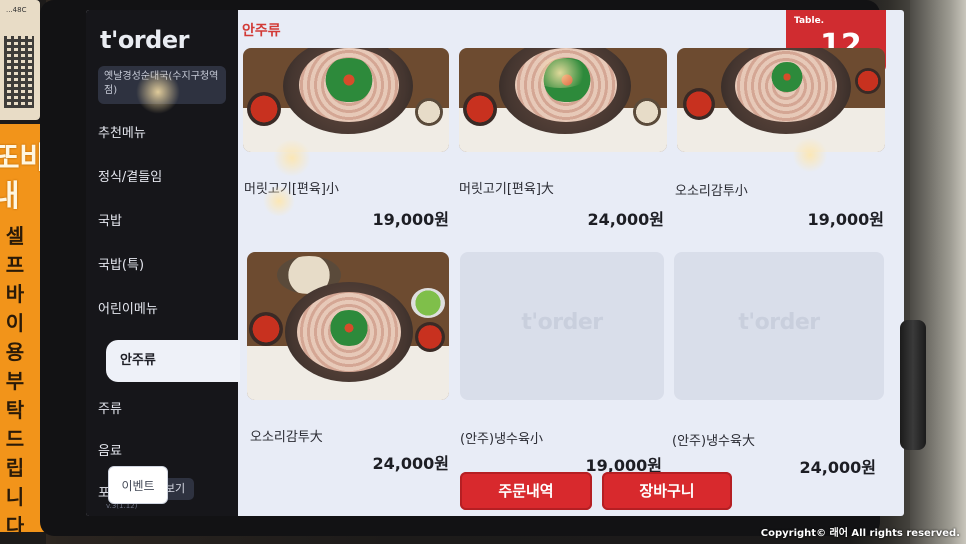 This screenshot has width=966, height=544. I want to click on sidebar-item-alcohol: 주류, so click(110, 410).